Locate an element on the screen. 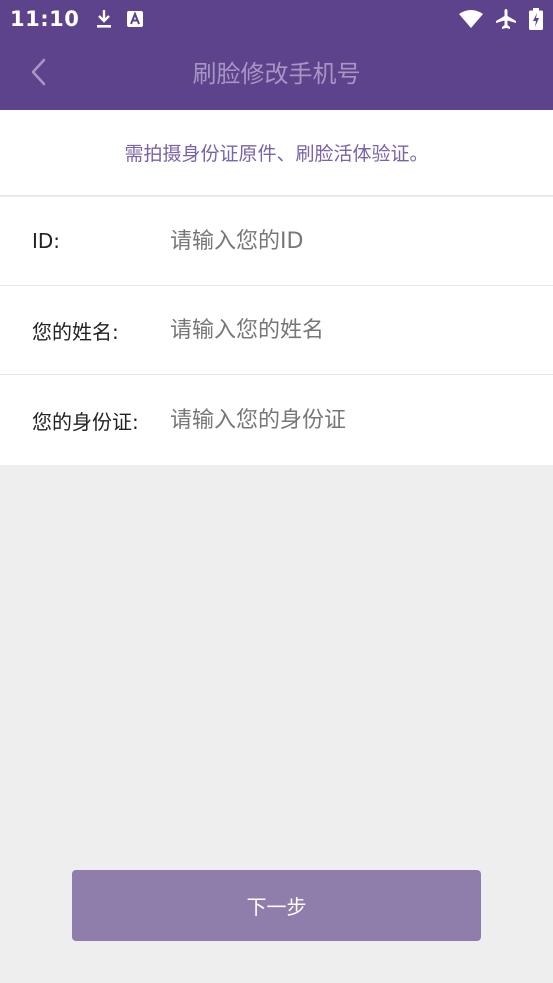  status-left-icons is located at coordinates (119, 19).